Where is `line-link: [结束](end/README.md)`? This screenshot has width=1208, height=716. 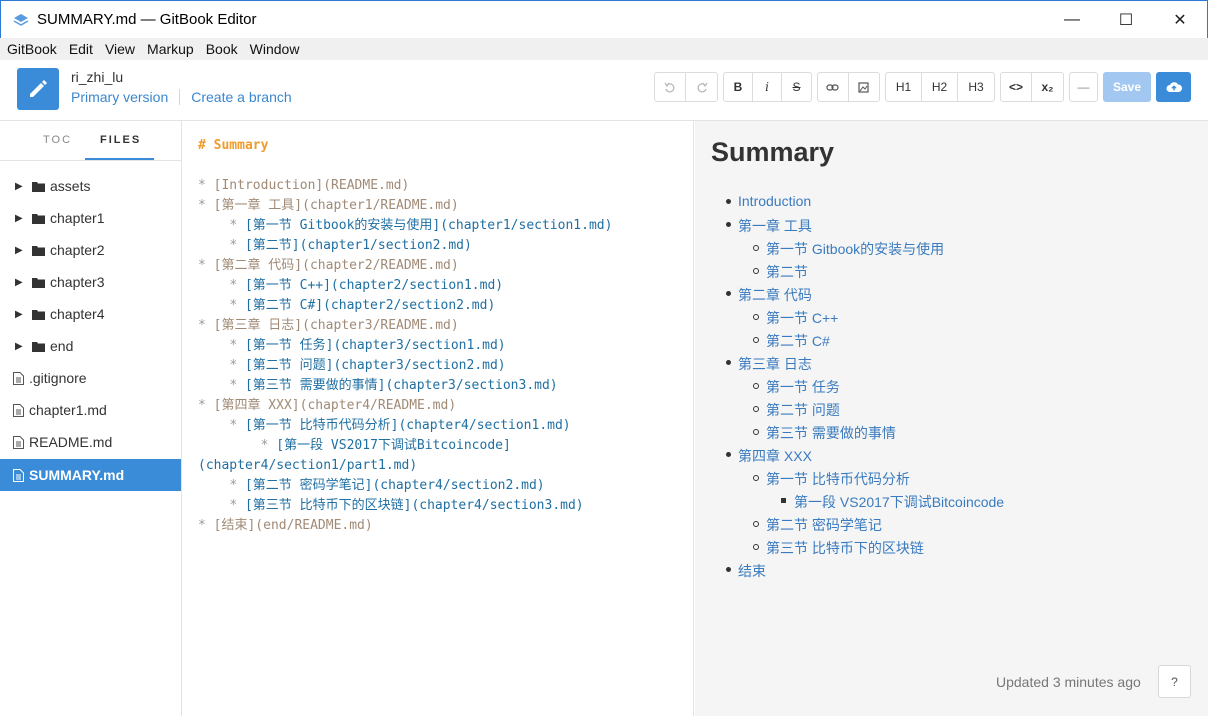
line-link: [结束](end/README.md) is located at coordinates (293, 525).